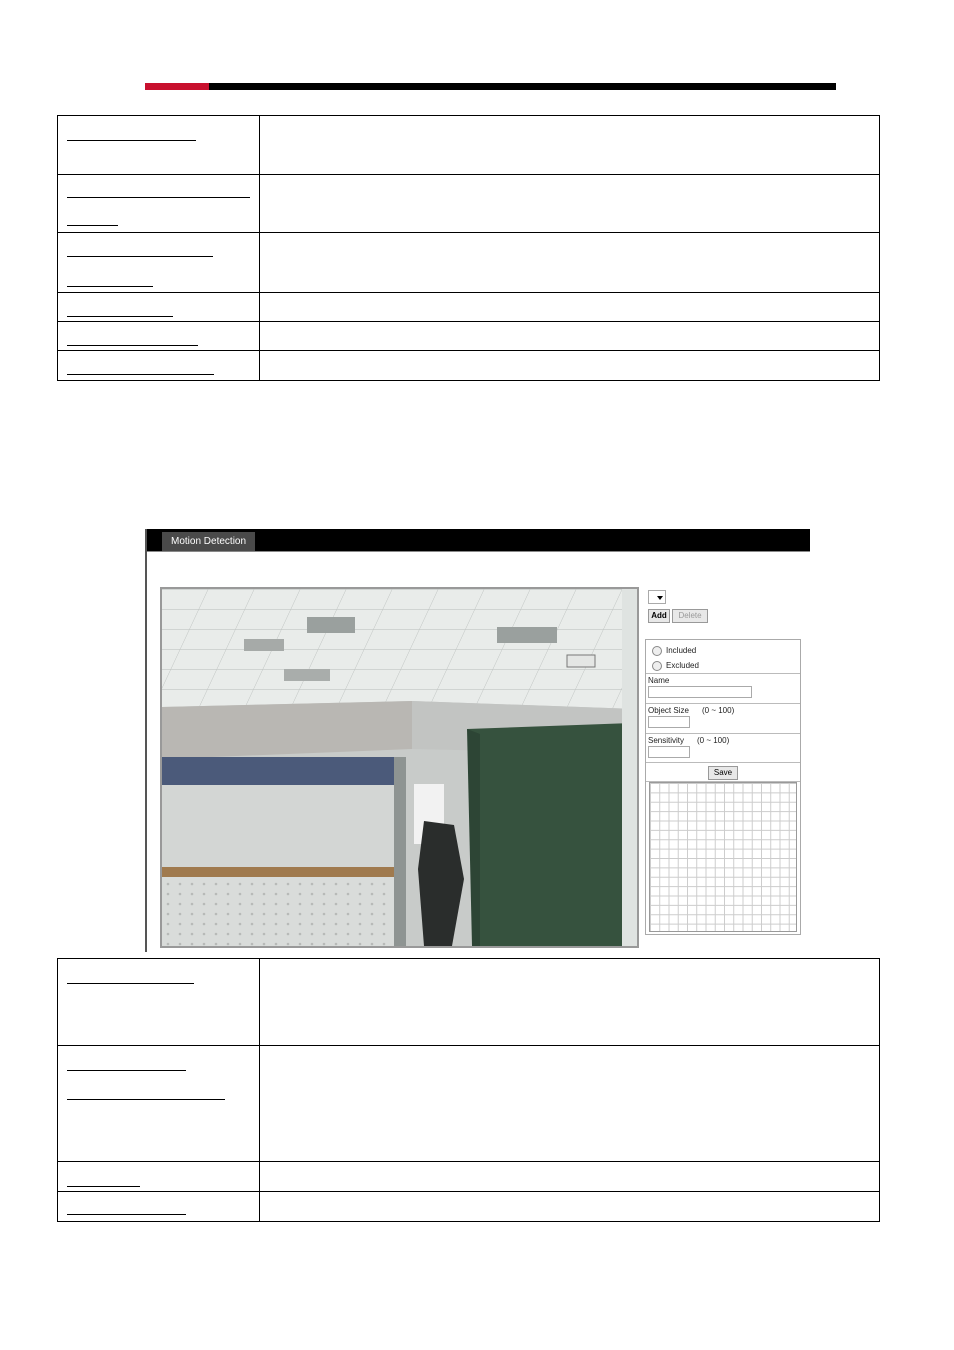 This screenshot has width=954, height=1350. Describe the element at coordinates (522, 86) in the screenshot. I see `header-rule-black` at that location.